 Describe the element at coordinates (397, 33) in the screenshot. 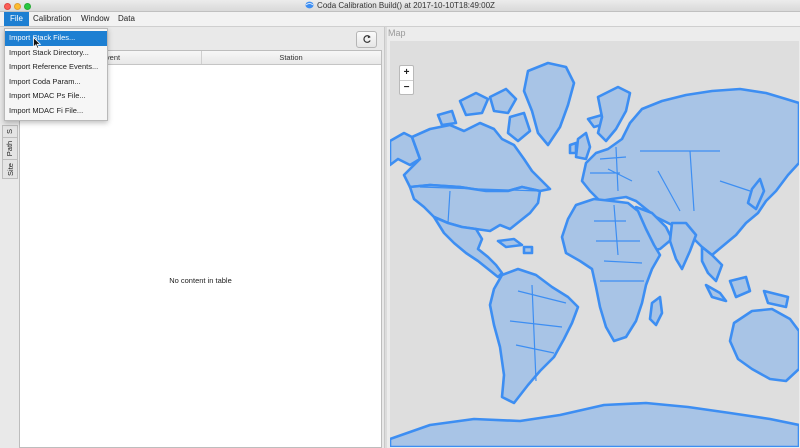

I see `map-title: Map` at that location.